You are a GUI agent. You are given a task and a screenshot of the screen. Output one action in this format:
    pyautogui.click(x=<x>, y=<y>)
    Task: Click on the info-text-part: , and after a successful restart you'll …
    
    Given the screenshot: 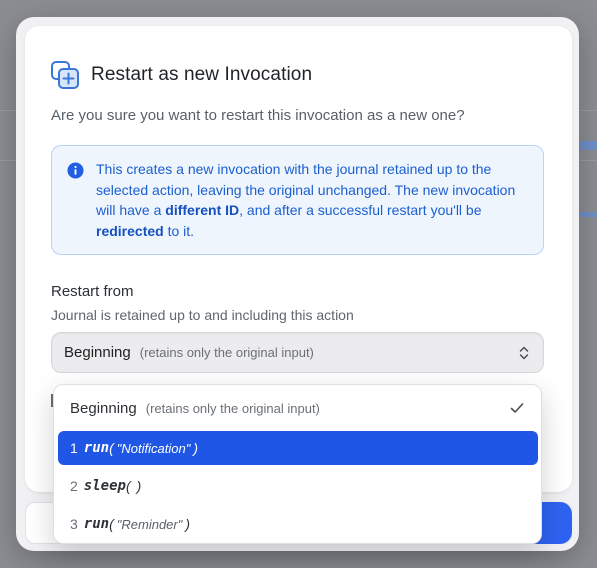 What is the action you would take?
    pyautogui.click(x=360, y=210)
    